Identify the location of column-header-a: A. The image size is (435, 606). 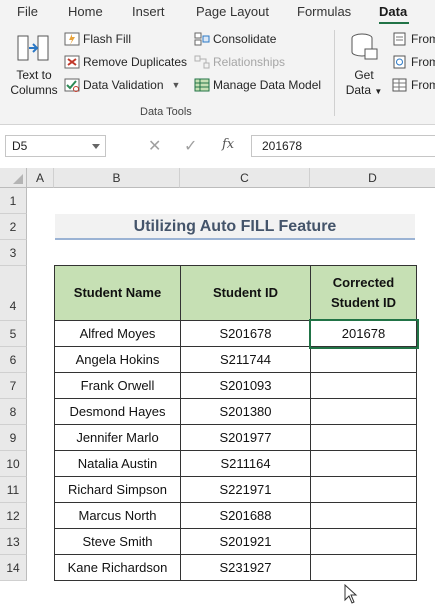
(40, 178).